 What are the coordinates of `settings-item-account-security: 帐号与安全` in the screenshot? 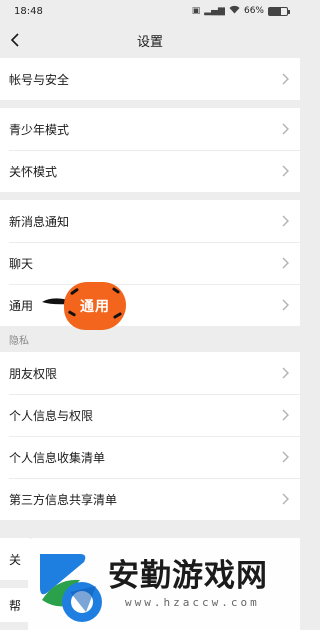 It's located at (150, 79).